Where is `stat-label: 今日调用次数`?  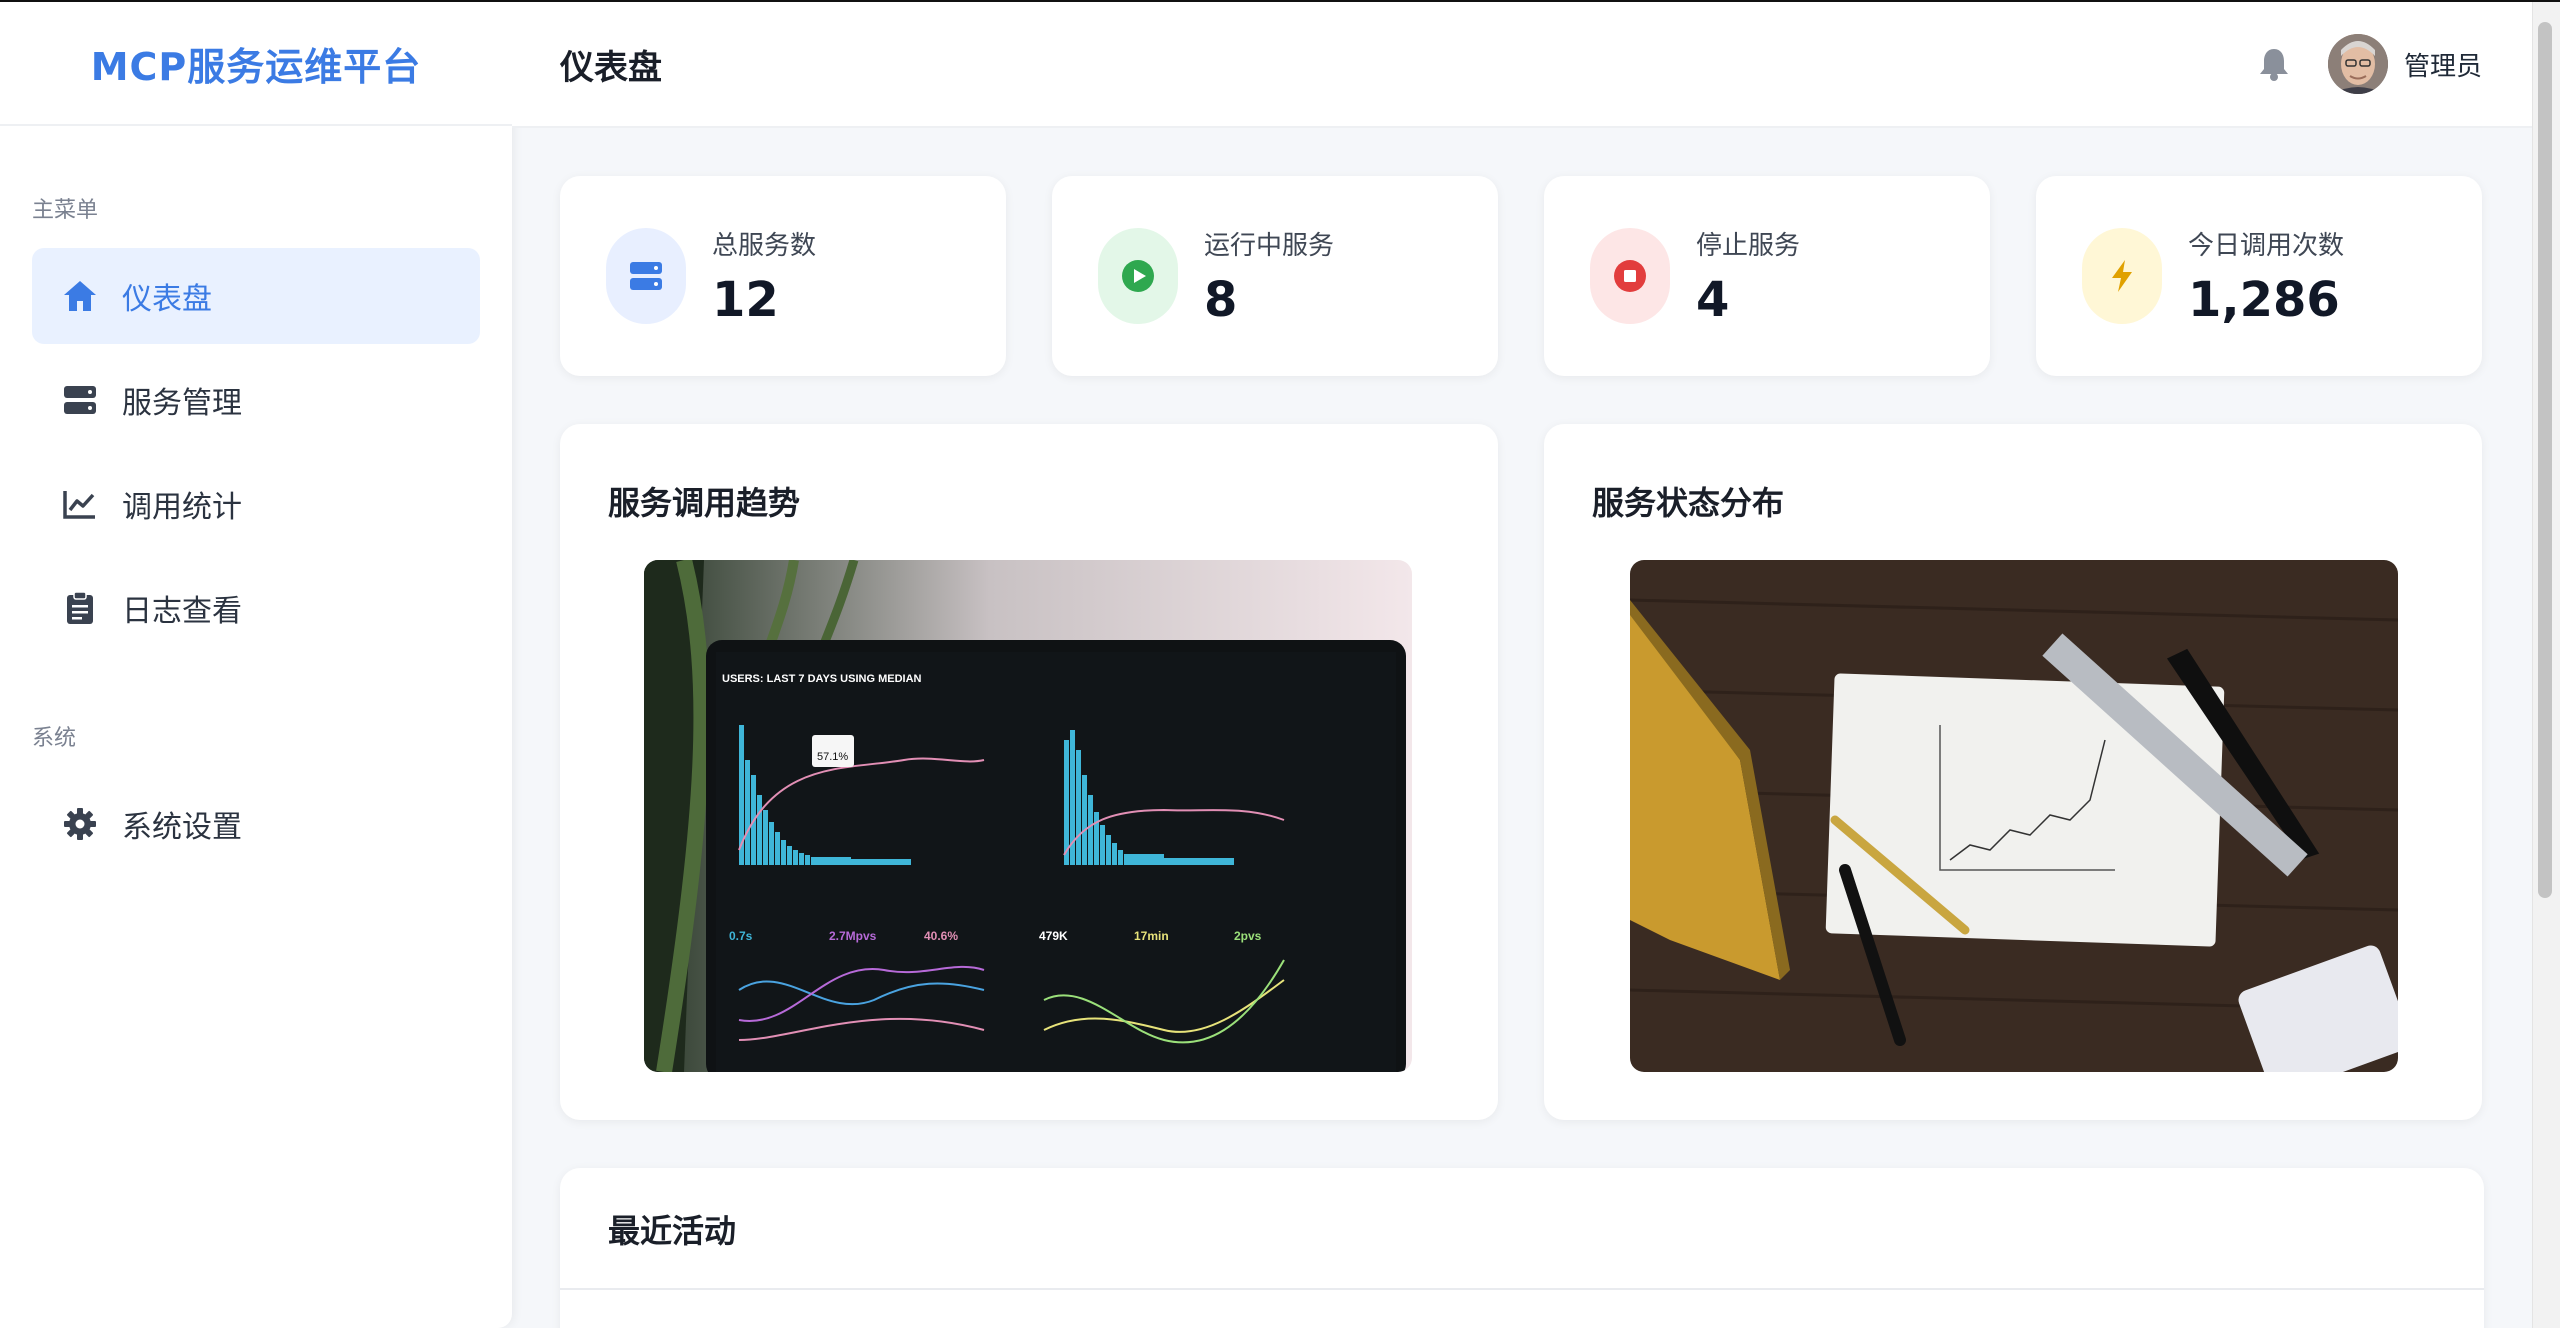
stat-label: 今日调用次数 is located at coordinates (2266, 245).